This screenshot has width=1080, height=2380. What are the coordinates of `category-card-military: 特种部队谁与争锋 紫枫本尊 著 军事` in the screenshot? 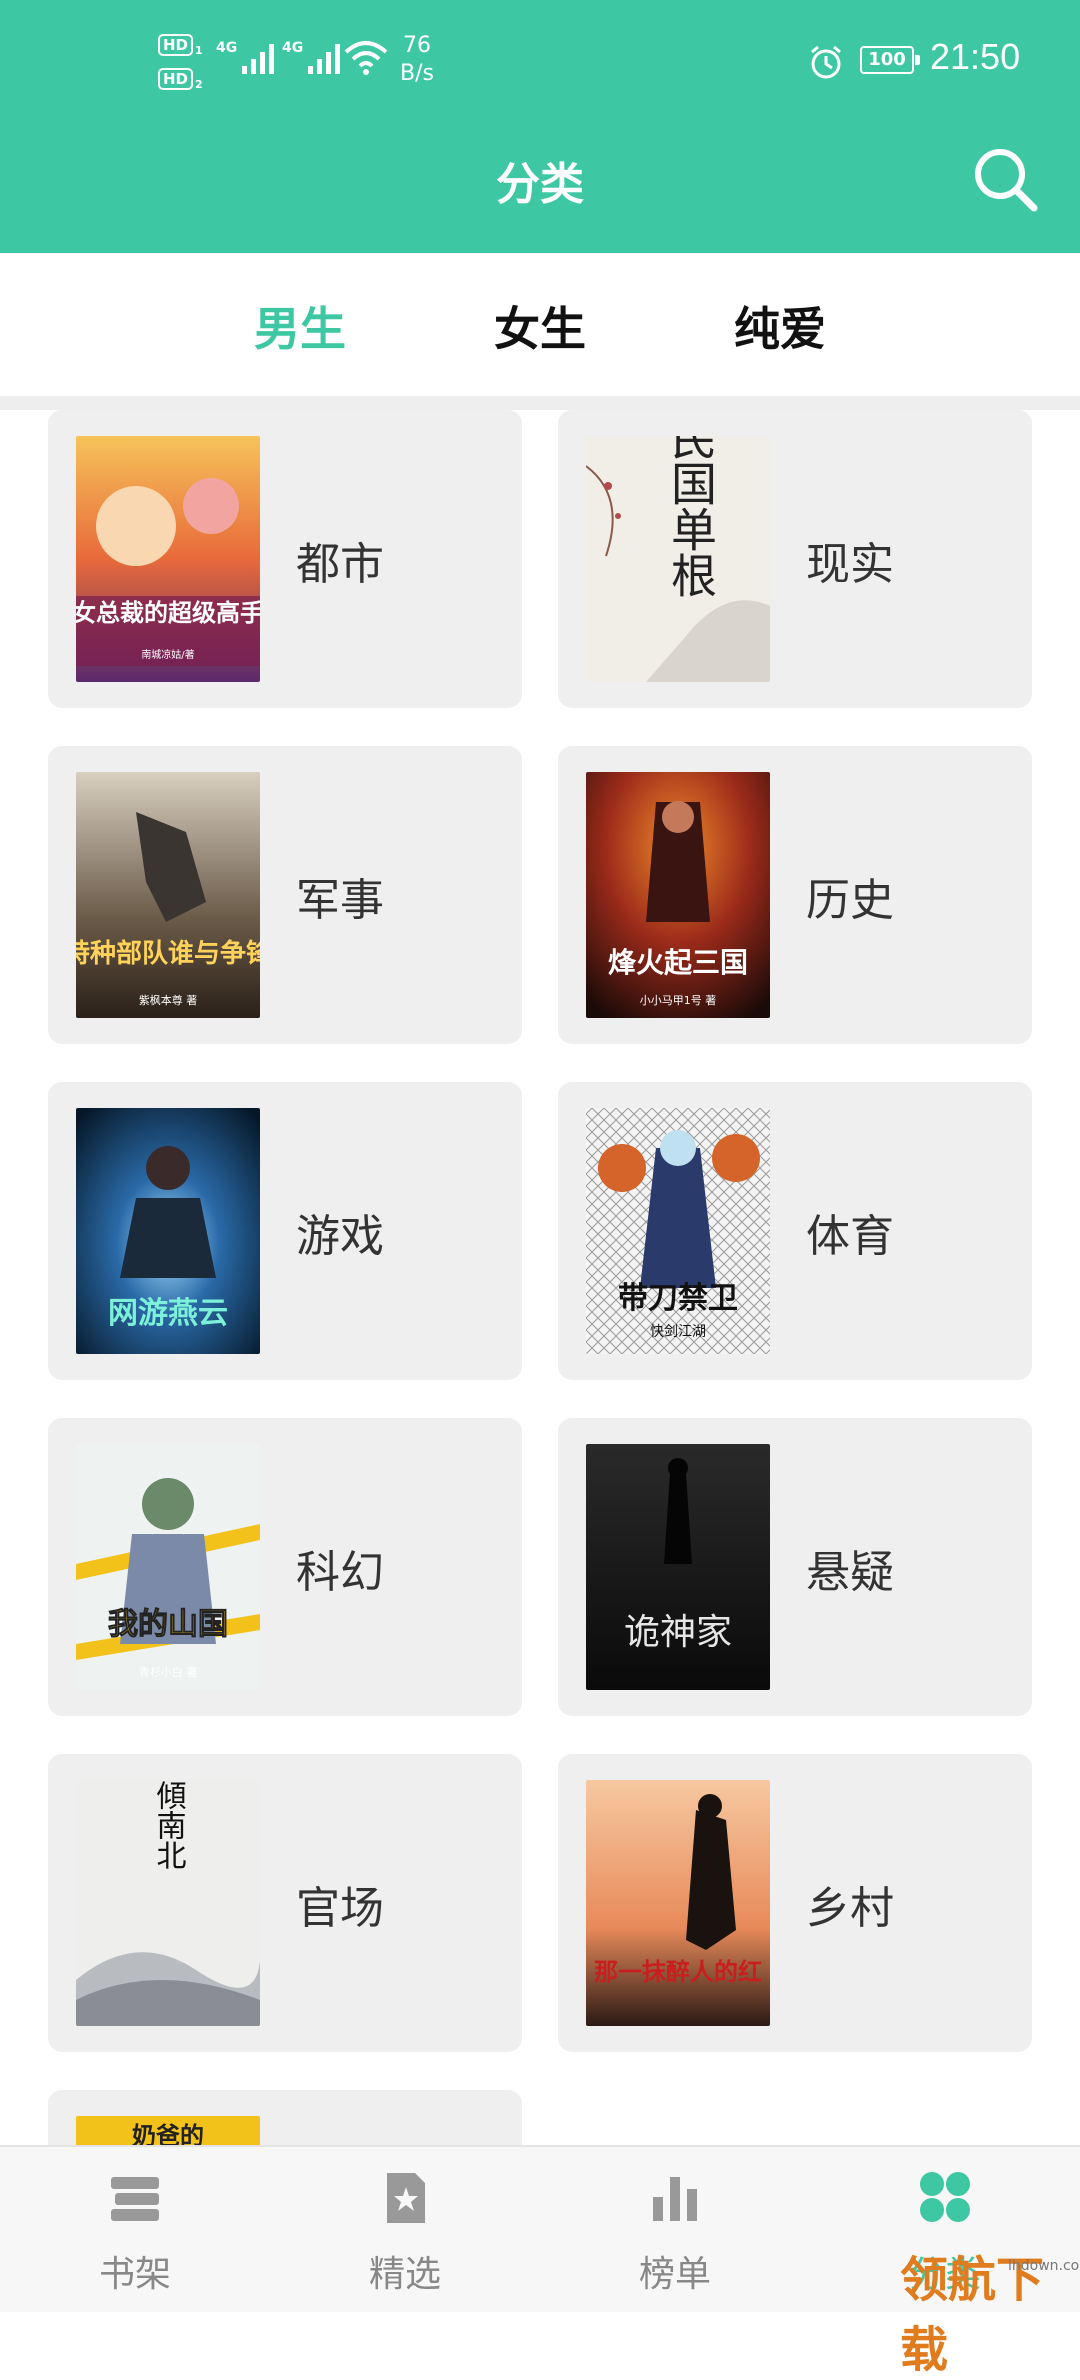 It's located at (285, 895).